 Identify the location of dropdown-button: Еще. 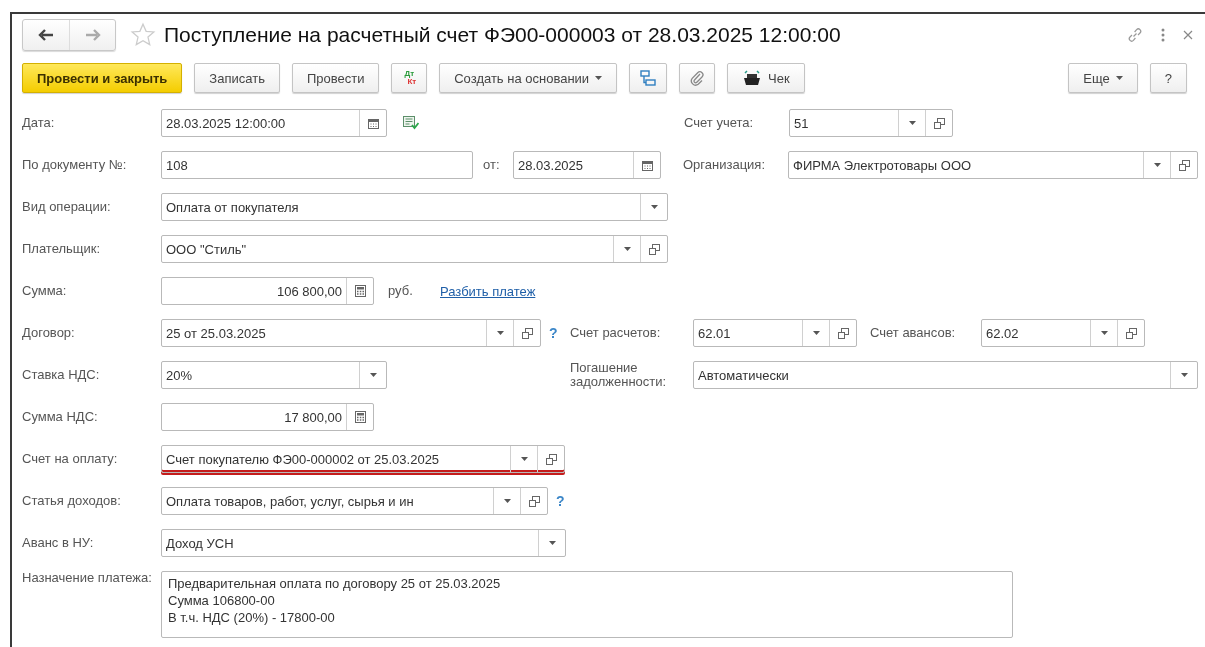
(1103, 78).